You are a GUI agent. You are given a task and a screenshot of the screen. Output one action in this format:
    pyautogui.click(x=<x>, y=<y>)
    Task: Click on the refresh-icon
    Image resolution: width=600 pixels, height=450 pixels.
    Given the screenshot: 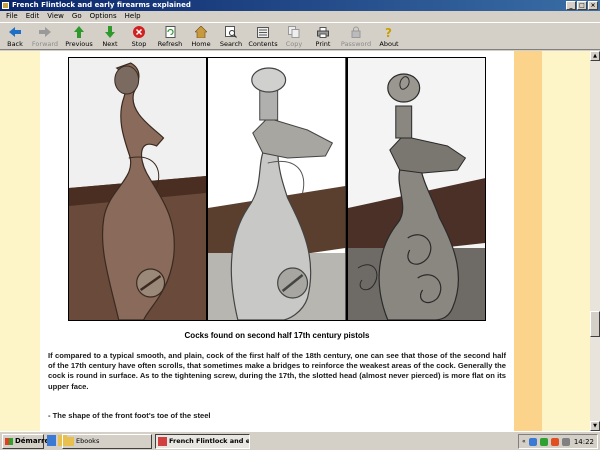 What is the action you would take?
    pyautogui.click(x=170, y=32)
    